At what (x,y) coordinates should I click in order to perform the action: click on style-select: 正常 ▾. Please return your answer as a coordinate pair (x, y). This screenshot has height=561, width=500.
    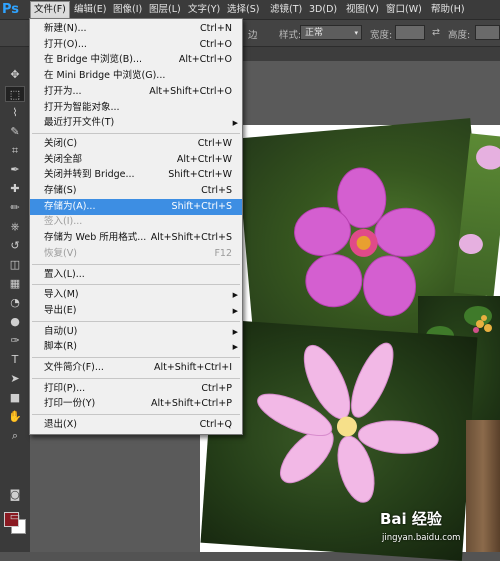
    Looking at the image, I should click on (331, 32).